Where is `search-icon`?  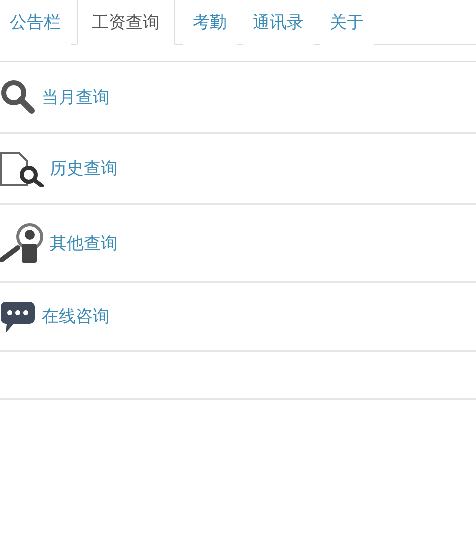
search-icon is located at coordinates (18, 97).